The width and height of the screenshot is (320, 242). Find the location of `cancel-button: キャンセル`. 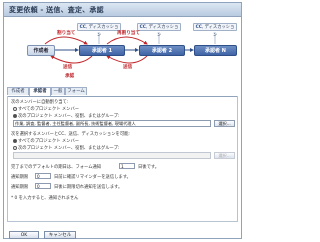

cancel-button: キャンセル is located at coordinates (60, 235).